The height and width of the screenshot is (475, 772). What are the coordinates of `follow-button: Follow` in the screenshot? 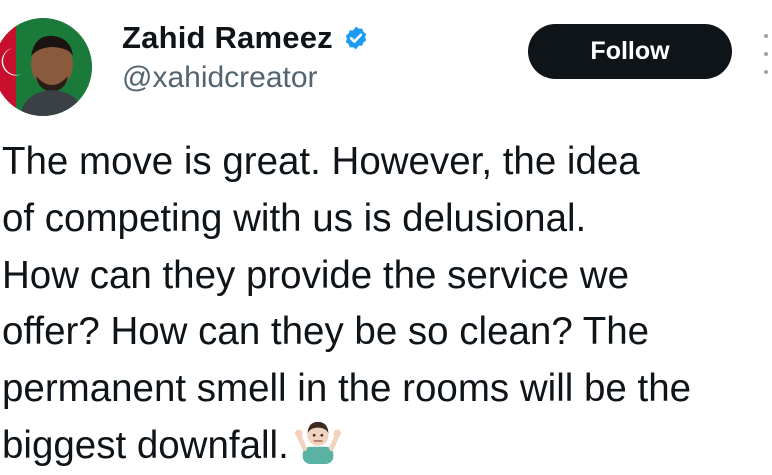 It's located at (630, 51).